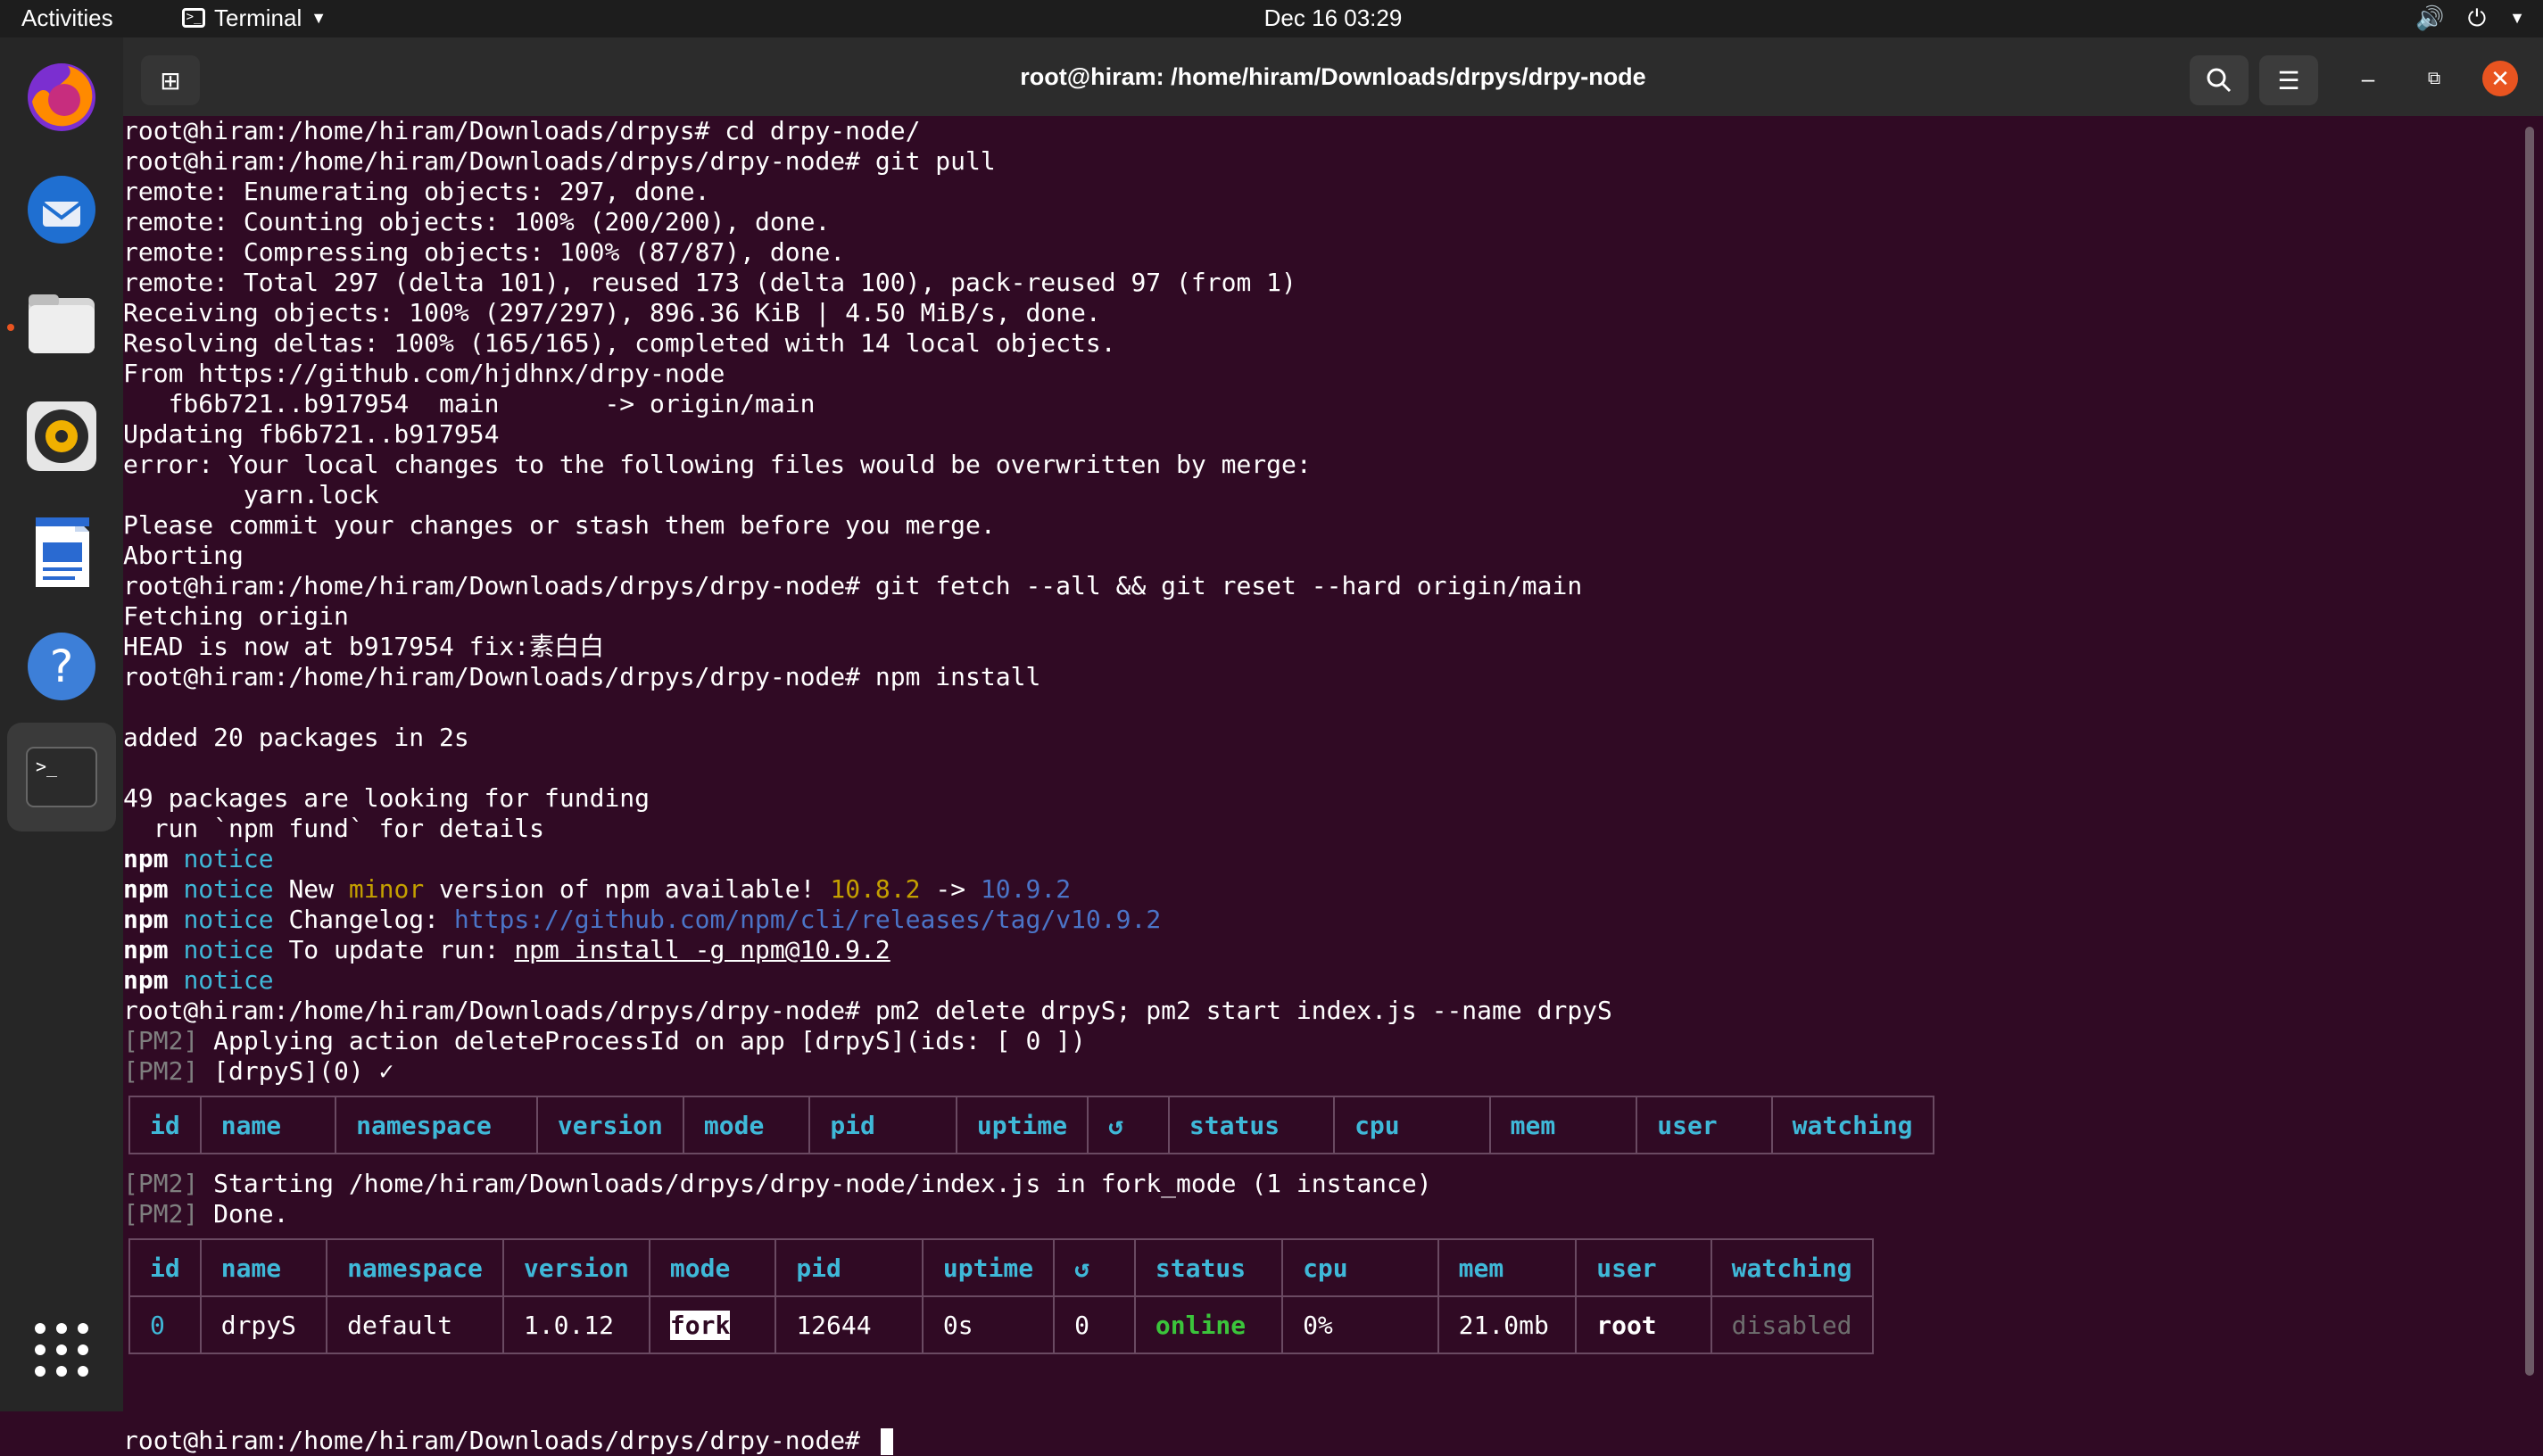 The height and width of the screenshot is (1456, 2543). Describe the element at coordinates (61, 777) in the screenshot. I see `terminal-launcher: >_` at that location.